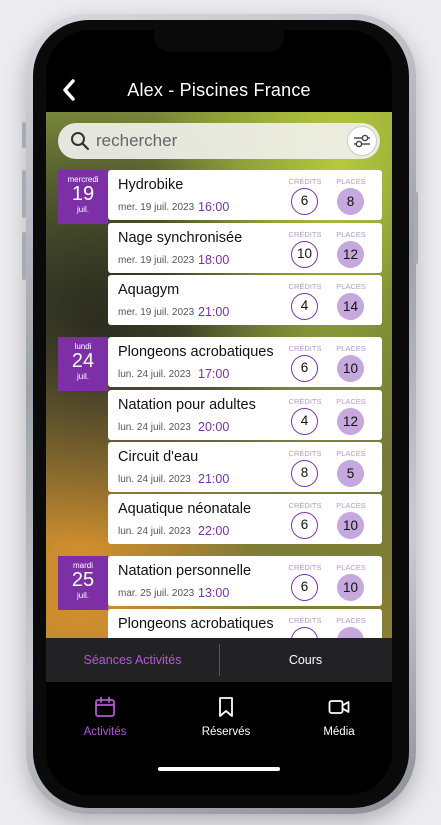 The image size is (441, 825). Describe the element at coordinates (24, 135) in the screenshot. I see `mute-switch` at that location.